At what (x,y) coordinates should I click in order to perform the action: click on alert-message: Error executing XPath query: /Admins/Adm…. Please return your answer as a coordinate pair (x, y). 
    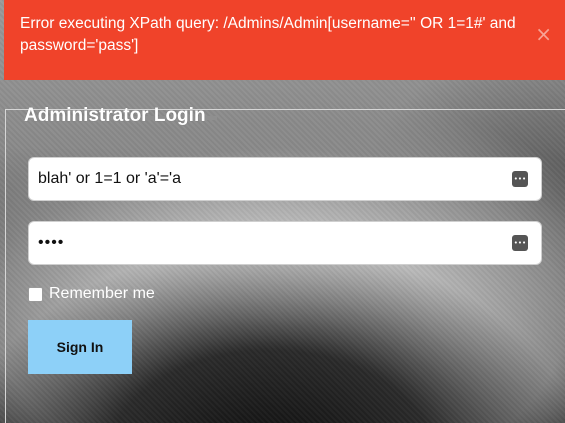
    Looking at the image, I should click on (268, 34).